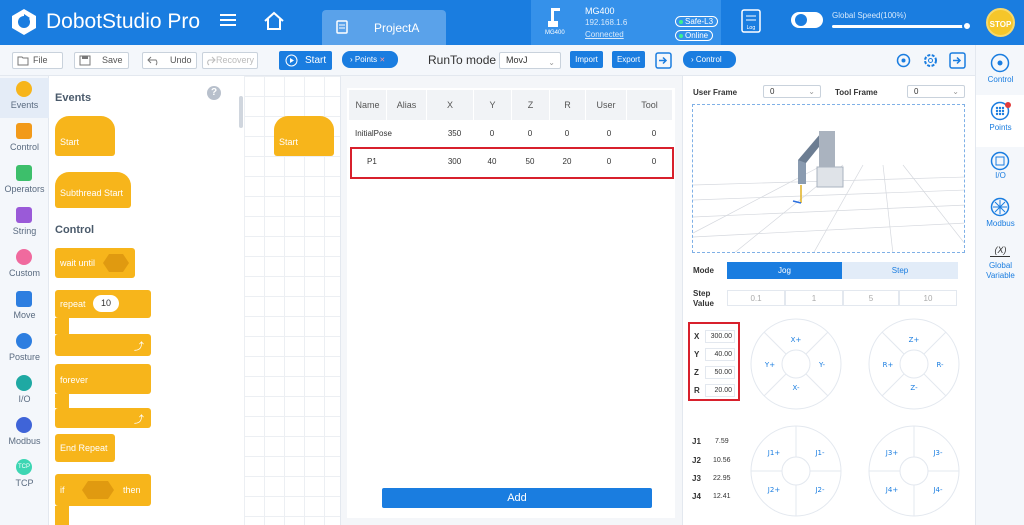 The width and height of the screenshot is (1024, 525). Describe the element at coordinates (24, 467) in the screenshot. I see `tcp-icon: TCP` at that location.